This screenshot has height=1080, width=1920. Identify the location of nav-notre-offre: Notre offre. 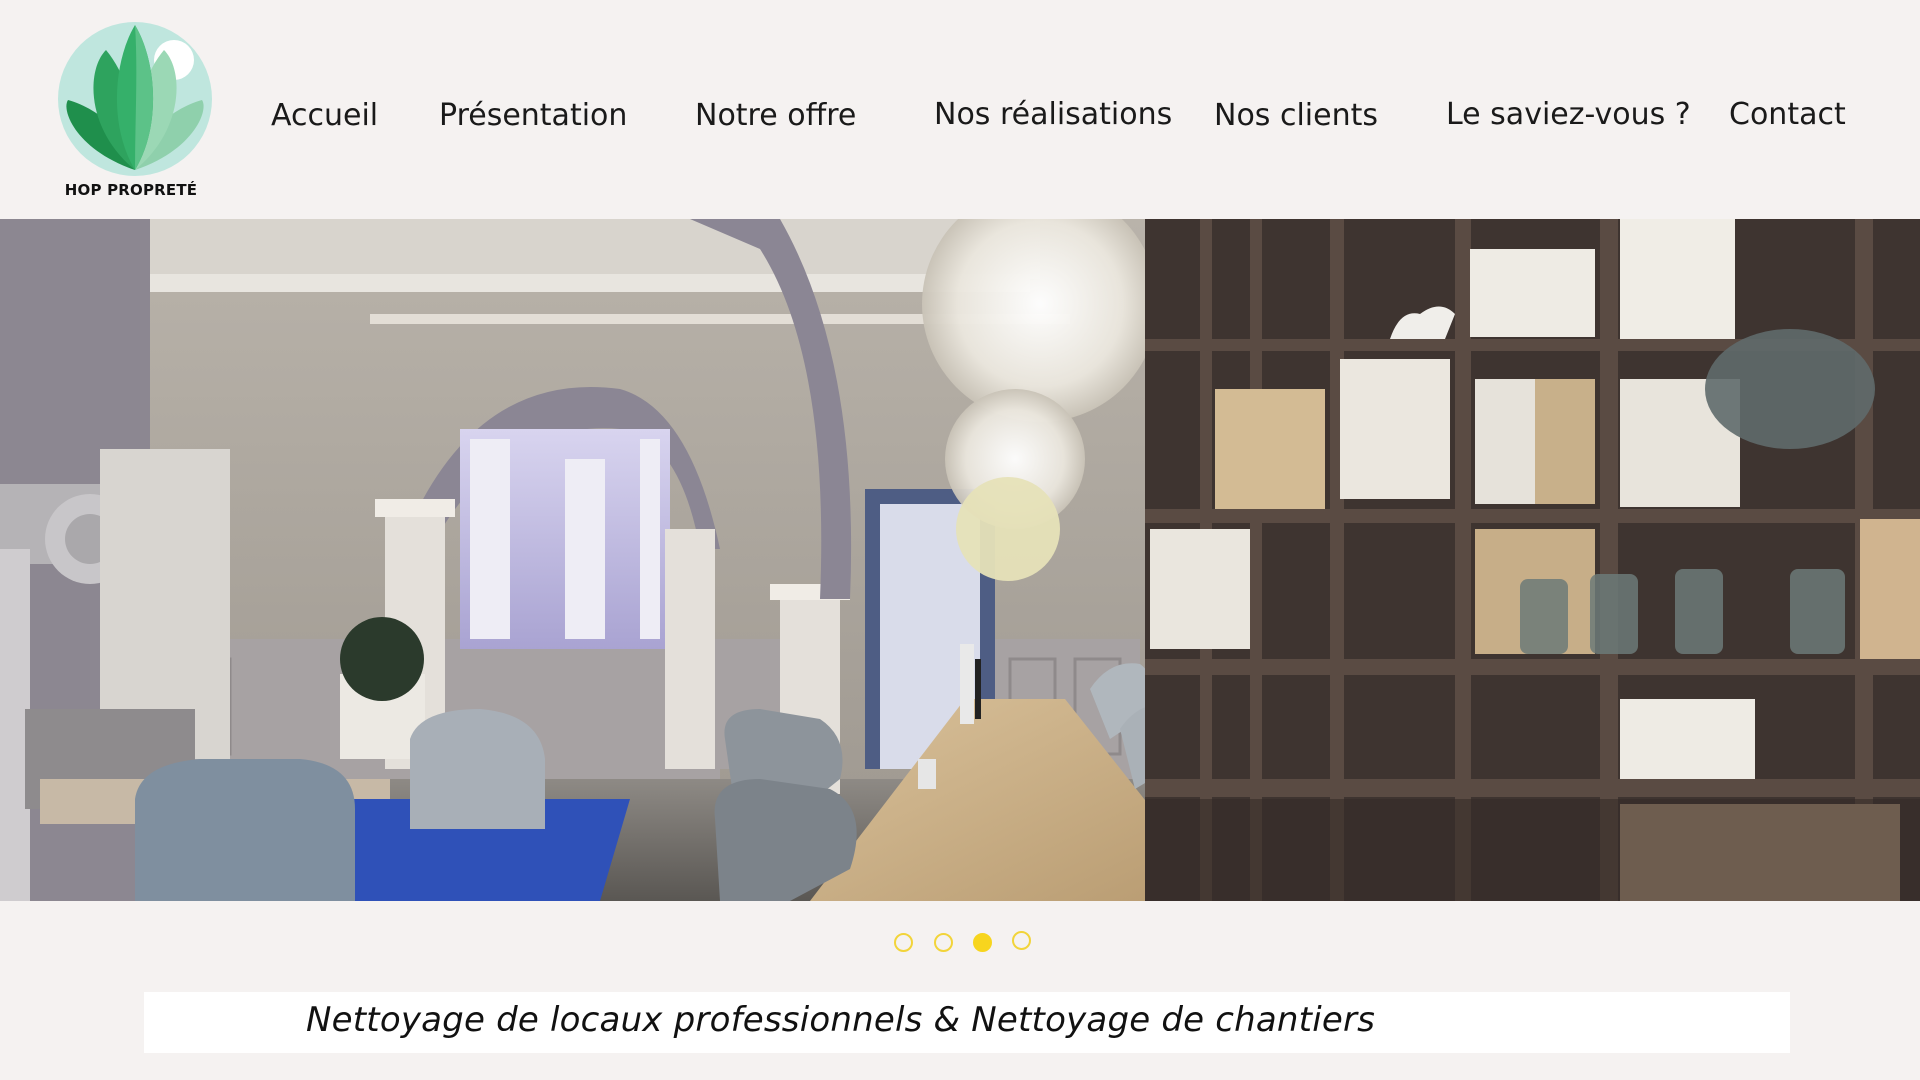
(775, 116).